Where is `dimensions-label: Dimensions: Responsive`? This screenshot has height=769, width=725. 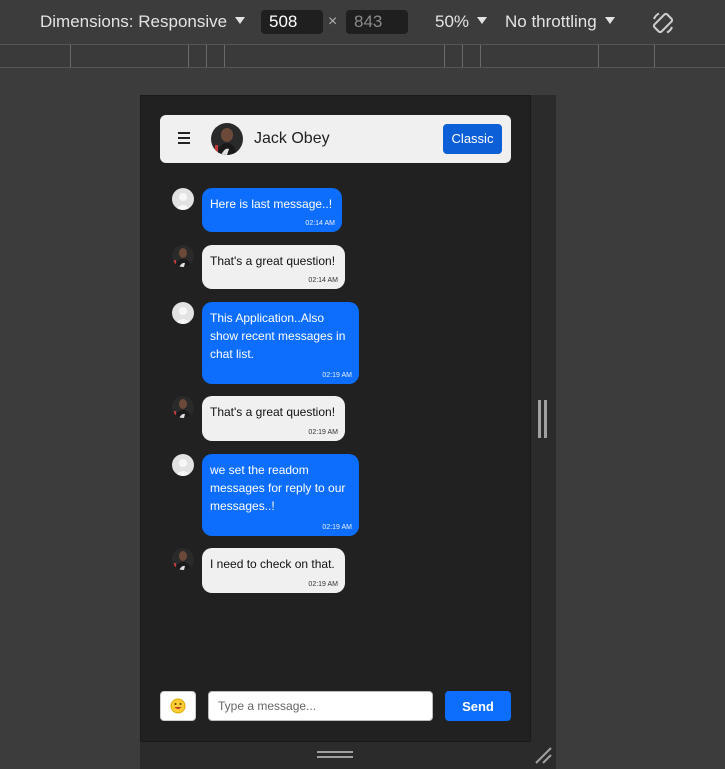 dimensions-label: Dimensions: Responsive is located at coordinates (134, 21).